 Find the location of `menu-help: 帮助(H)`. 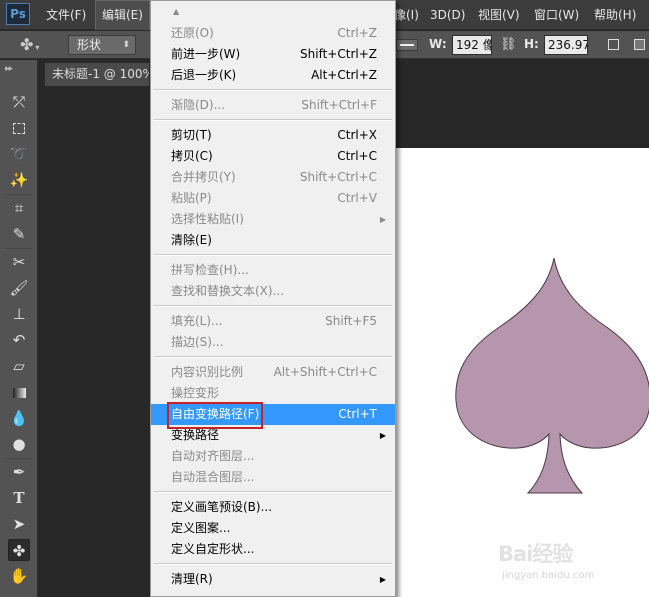

menu-help: 帮助(H) is located at coordinates (615, 15).